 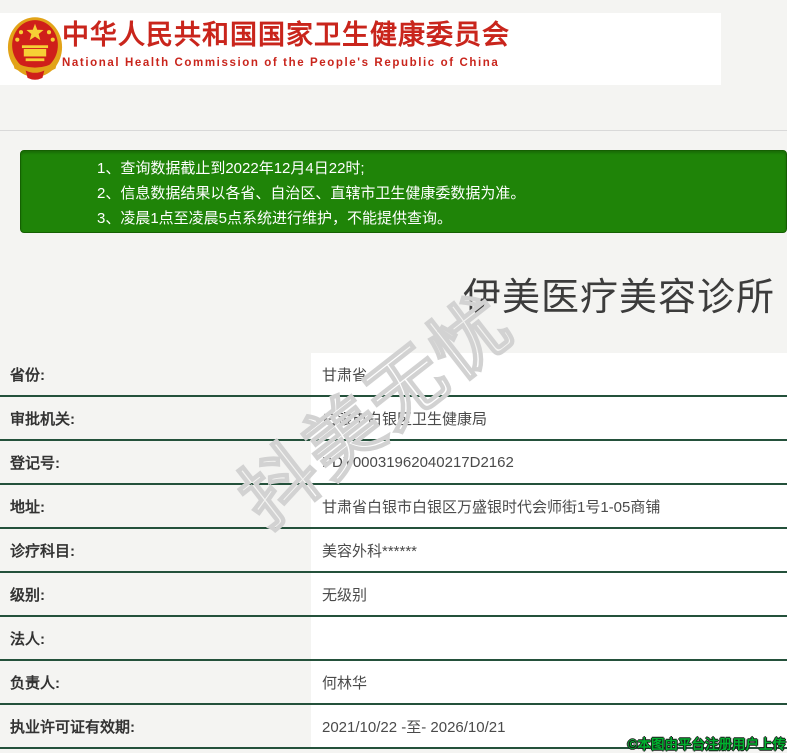 What do you see at coordinates (706, 744) in the screenshot?
I see `platform-upload-stamp: ©本图由平台注册用户上传` at bounding box center [706, 744].